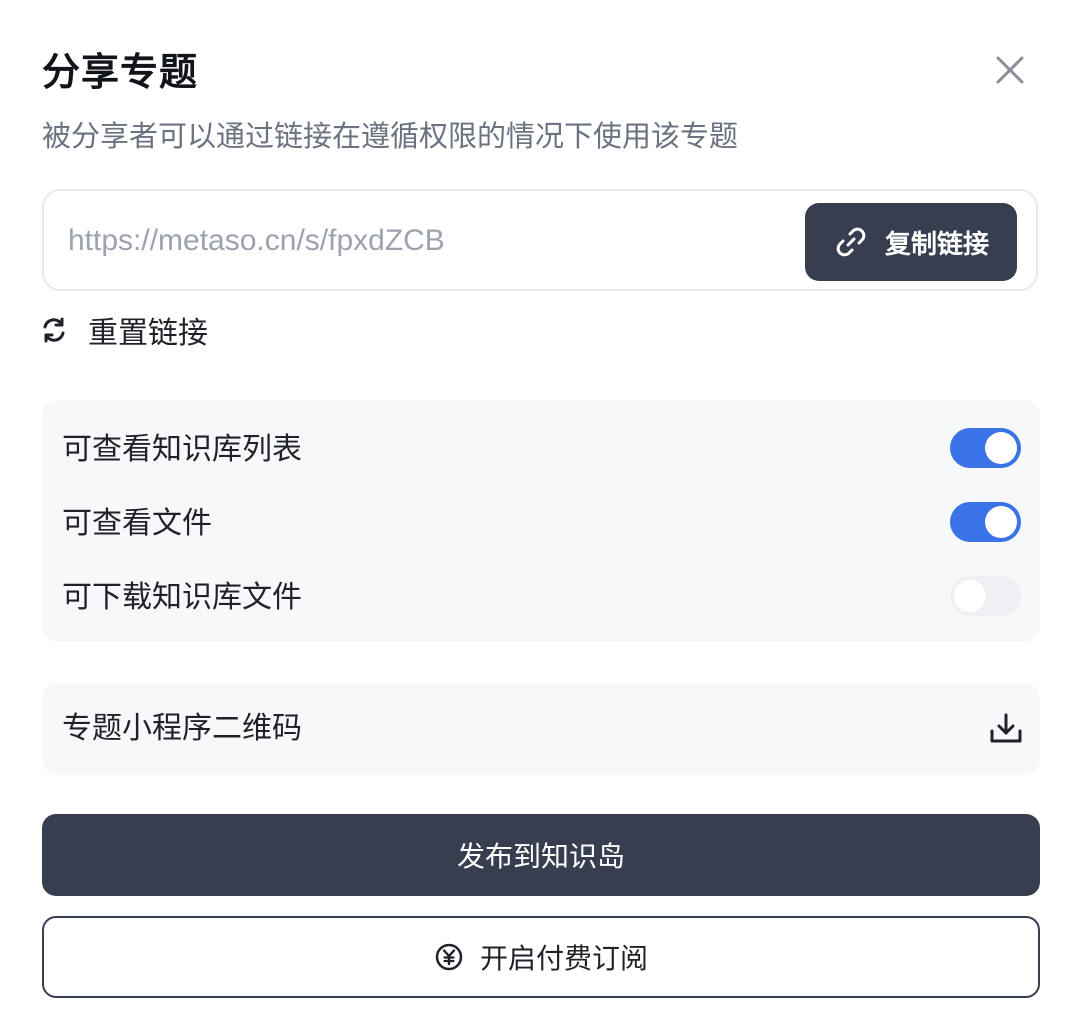 This screenshot has height=1035, width=1080. Describe the element at coordinates (390, 136) in the screenshot. I see `dialog-subtitle: 被分享者可以通过链接在遵循权限的情况下使用该专题` at that location.